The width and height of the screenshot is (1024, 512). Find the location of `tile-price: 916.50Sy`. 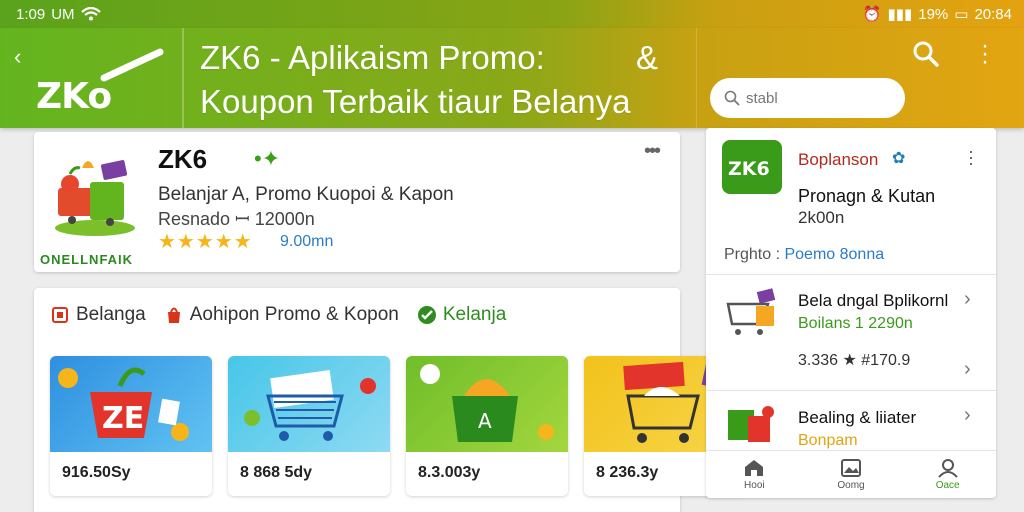

tile-price: 916.50Sy is located at coordinates (96, 472).